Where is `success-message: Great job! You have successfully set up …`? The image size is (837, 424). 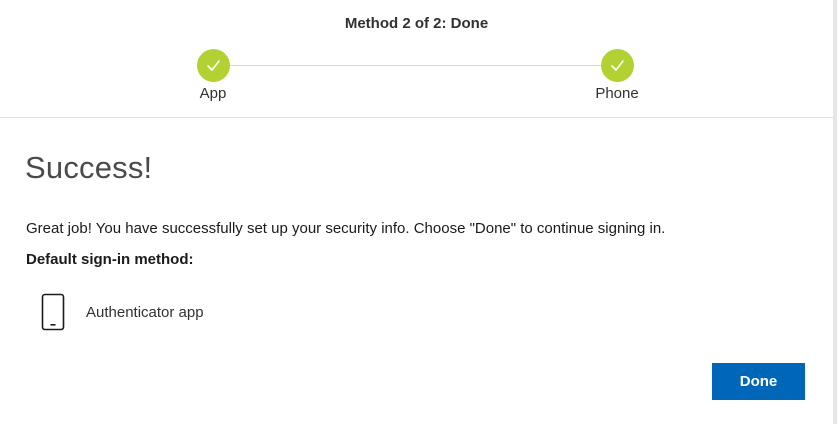 success-message: Great job! You have successfully set up … is located at coordinates (346, 228).